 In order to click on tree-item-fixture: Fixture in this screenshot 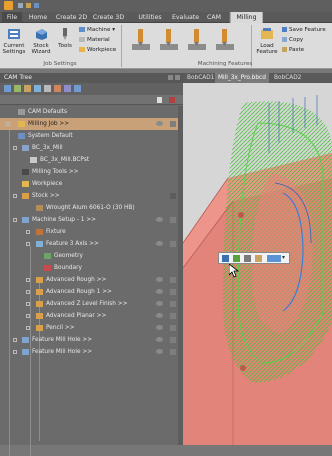, I will do `click(91, 232)`.